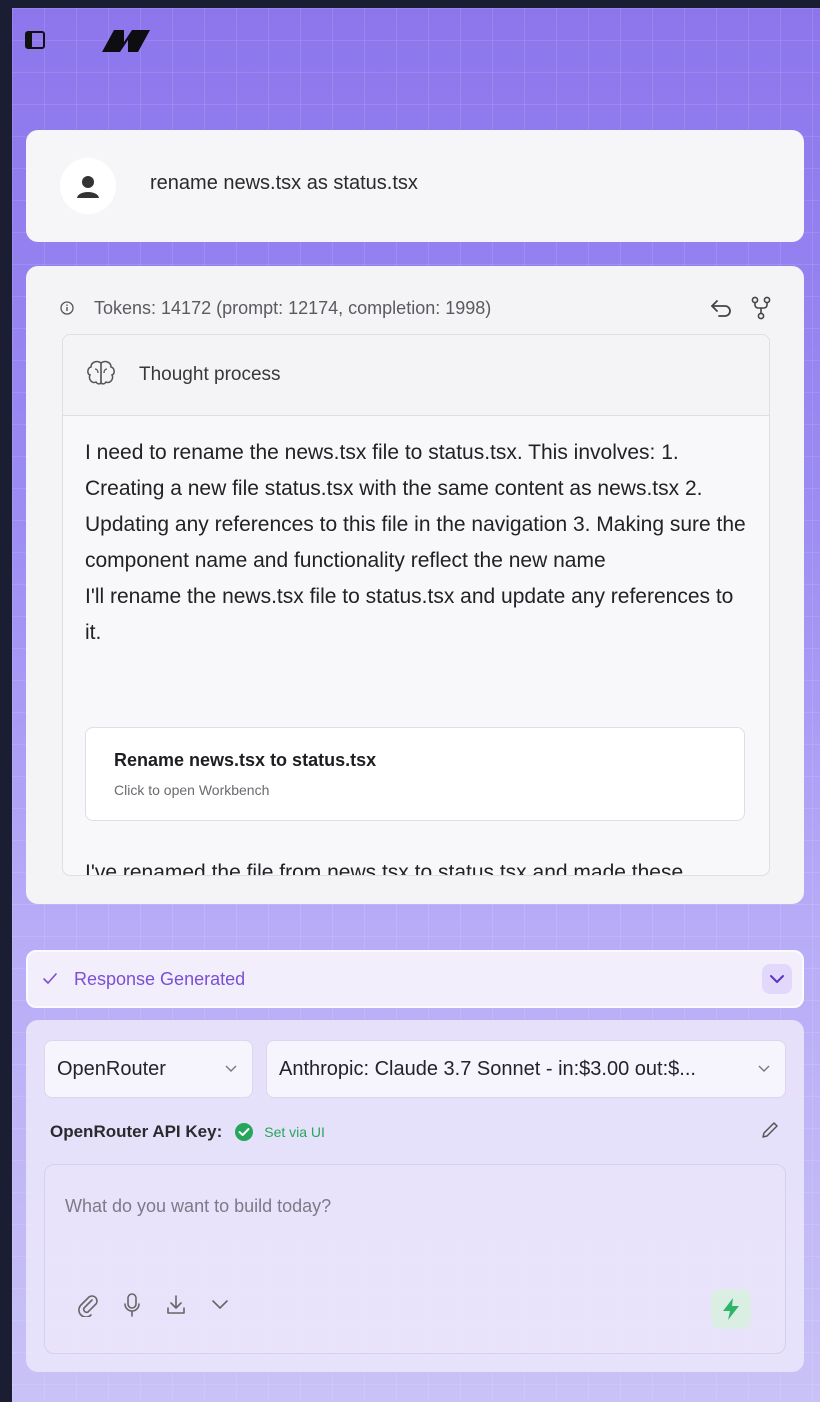 The image size is (820, 1402). I want to click on status-label: Response Generated, so click(160, 978).